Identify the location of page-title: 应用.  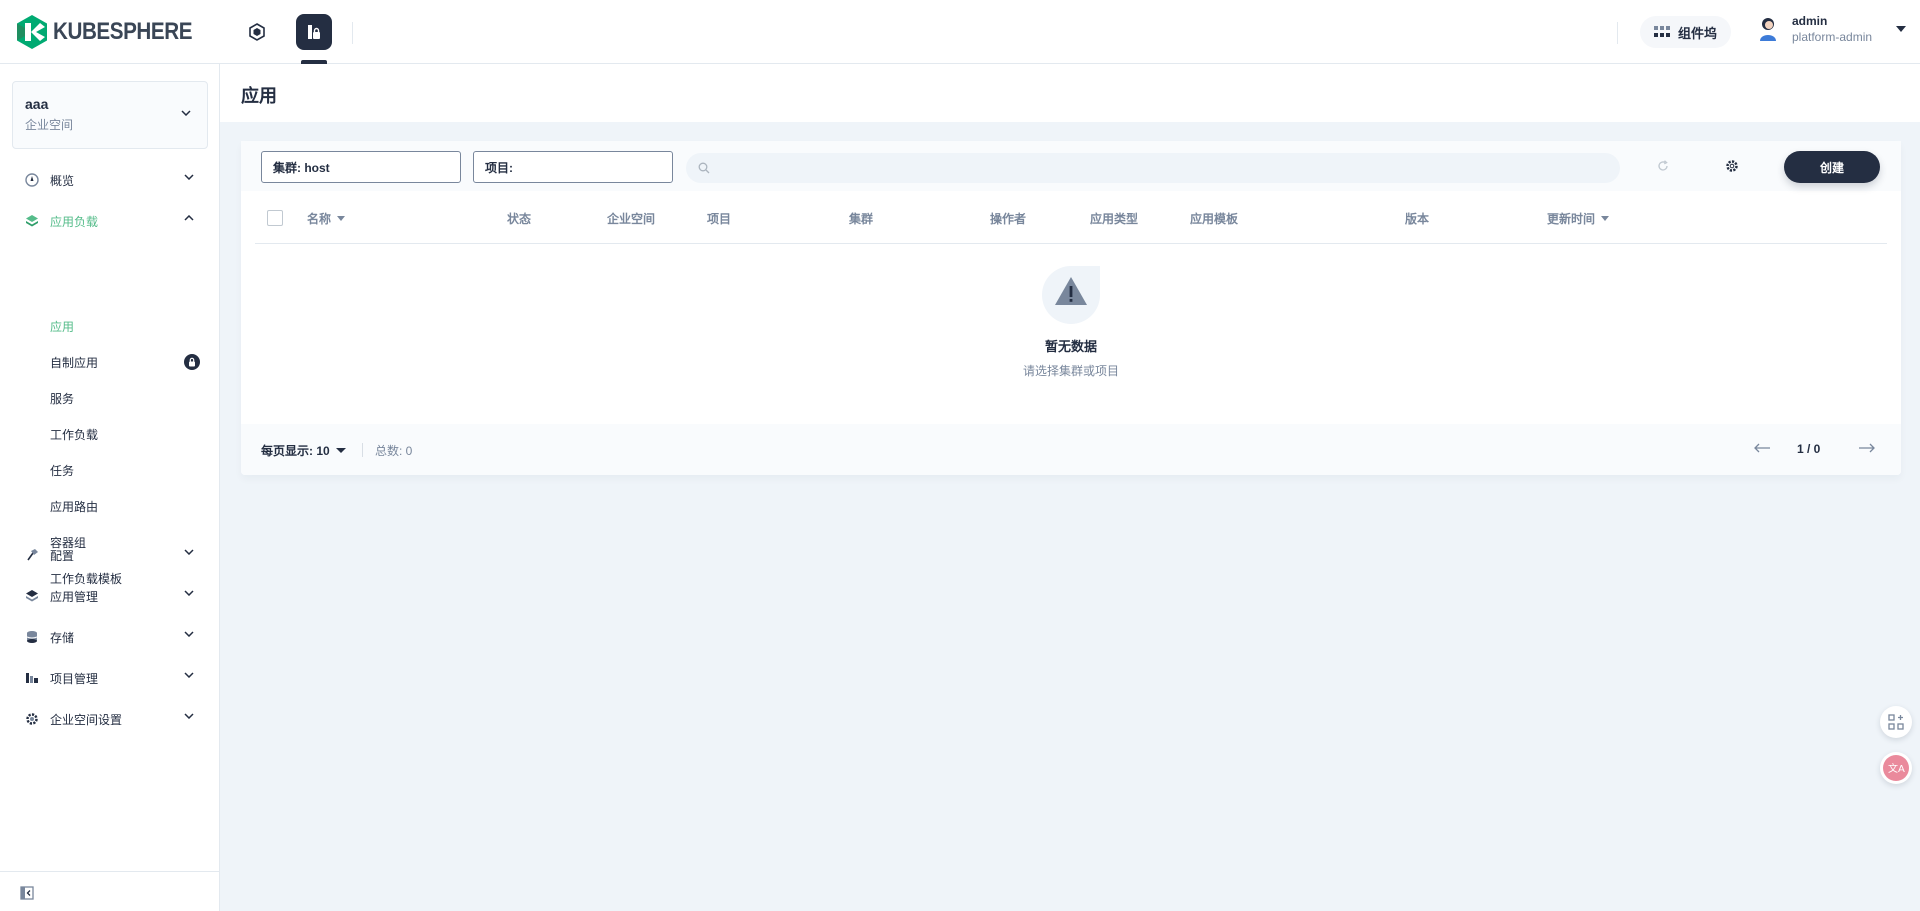
(259, 96).